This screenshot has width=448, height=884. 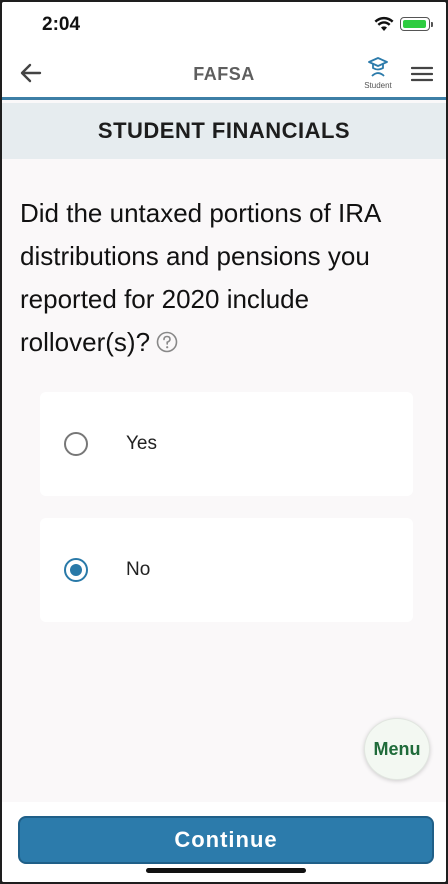 I want to click on hamburger-icon, so click(x=422, y=74).